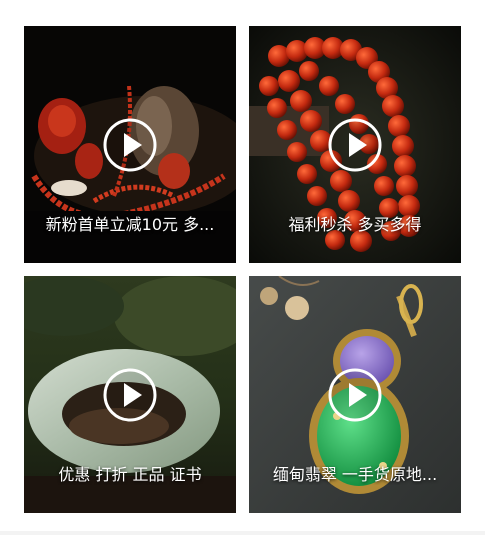 The width and height of the screenshot is (485, 535). What do you see at coordinates (242, 533) in the screenshot?
I see `divider` at bounding box center [242, 533].